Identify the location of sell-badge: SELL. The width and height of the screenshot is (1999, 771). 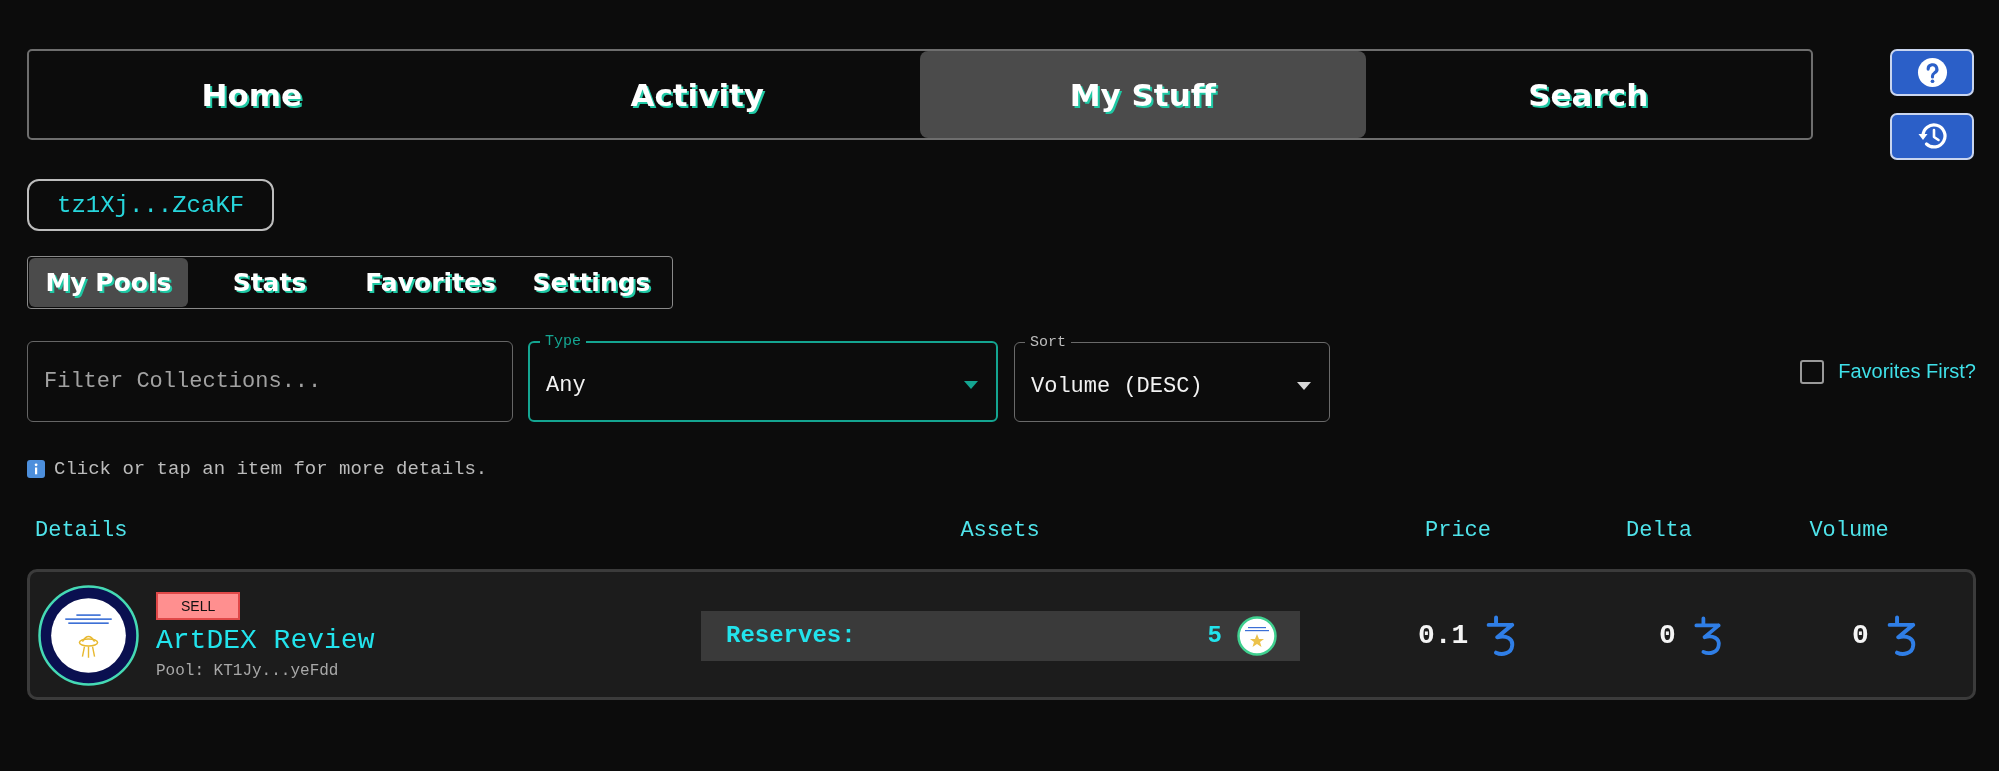
(198, 605).